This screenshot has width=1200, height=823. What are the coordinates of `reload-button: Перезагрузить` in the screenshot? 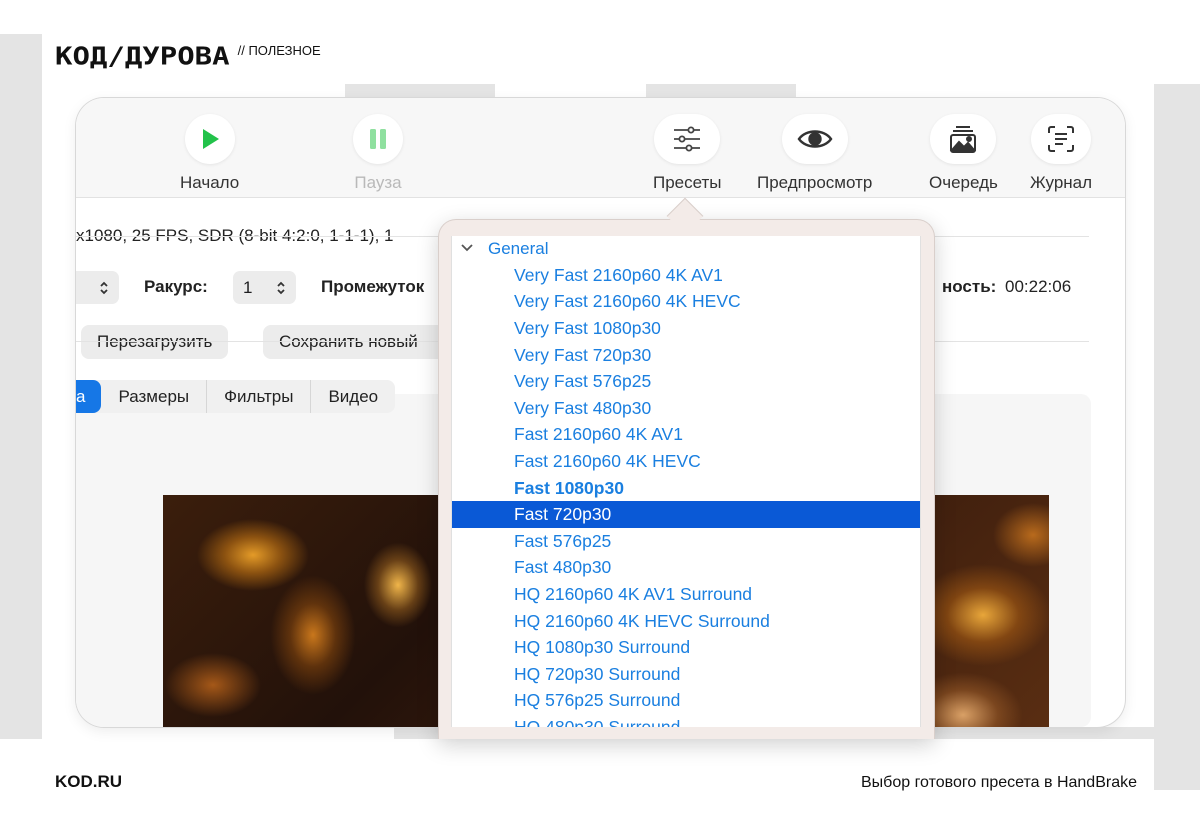 It's located at (155, 342).